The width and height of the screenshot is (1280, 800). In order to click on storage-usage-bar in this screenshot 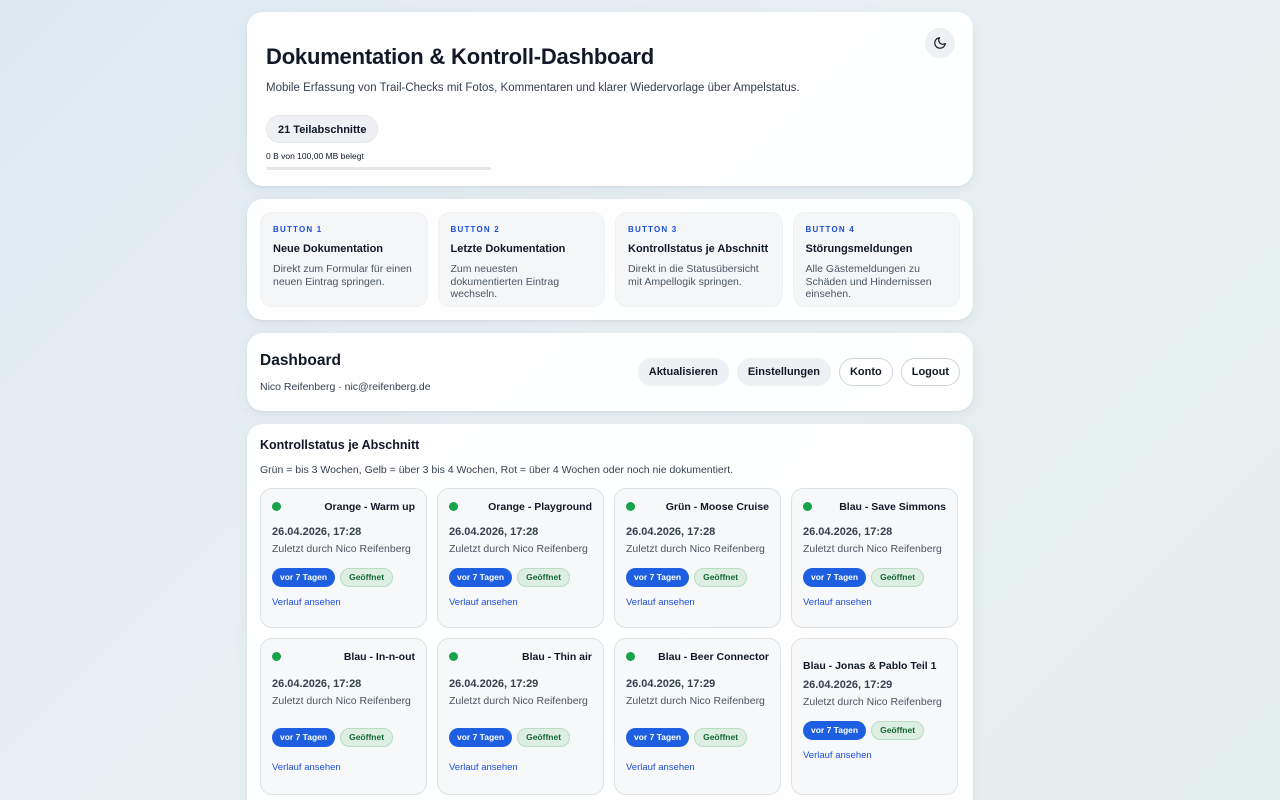, I will do `click(378, 168)`.